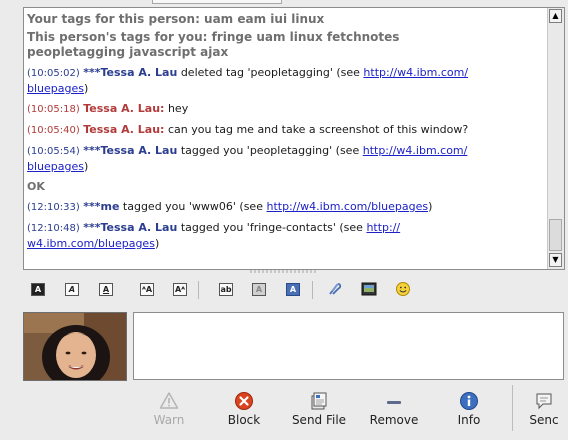 The image size is (568, 440). What do you see at coordinates (53, 228) in the screenshot?
I see `timestamp: (12:10:48)` at bounding box center [53, 228].